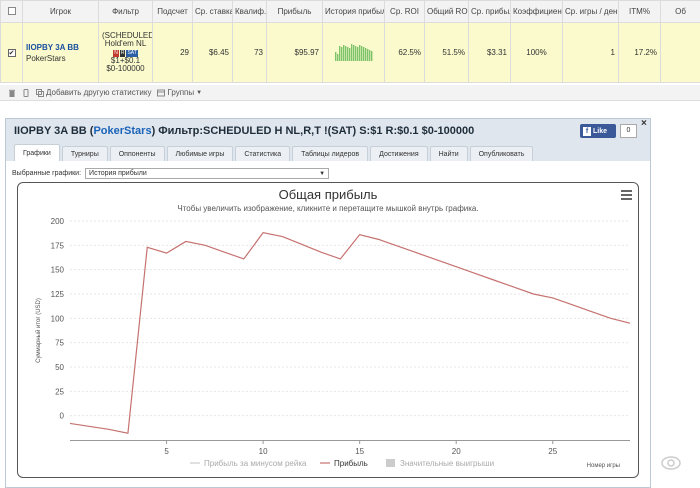  I want to click on y-tick-label: 0, so click(62, 416).